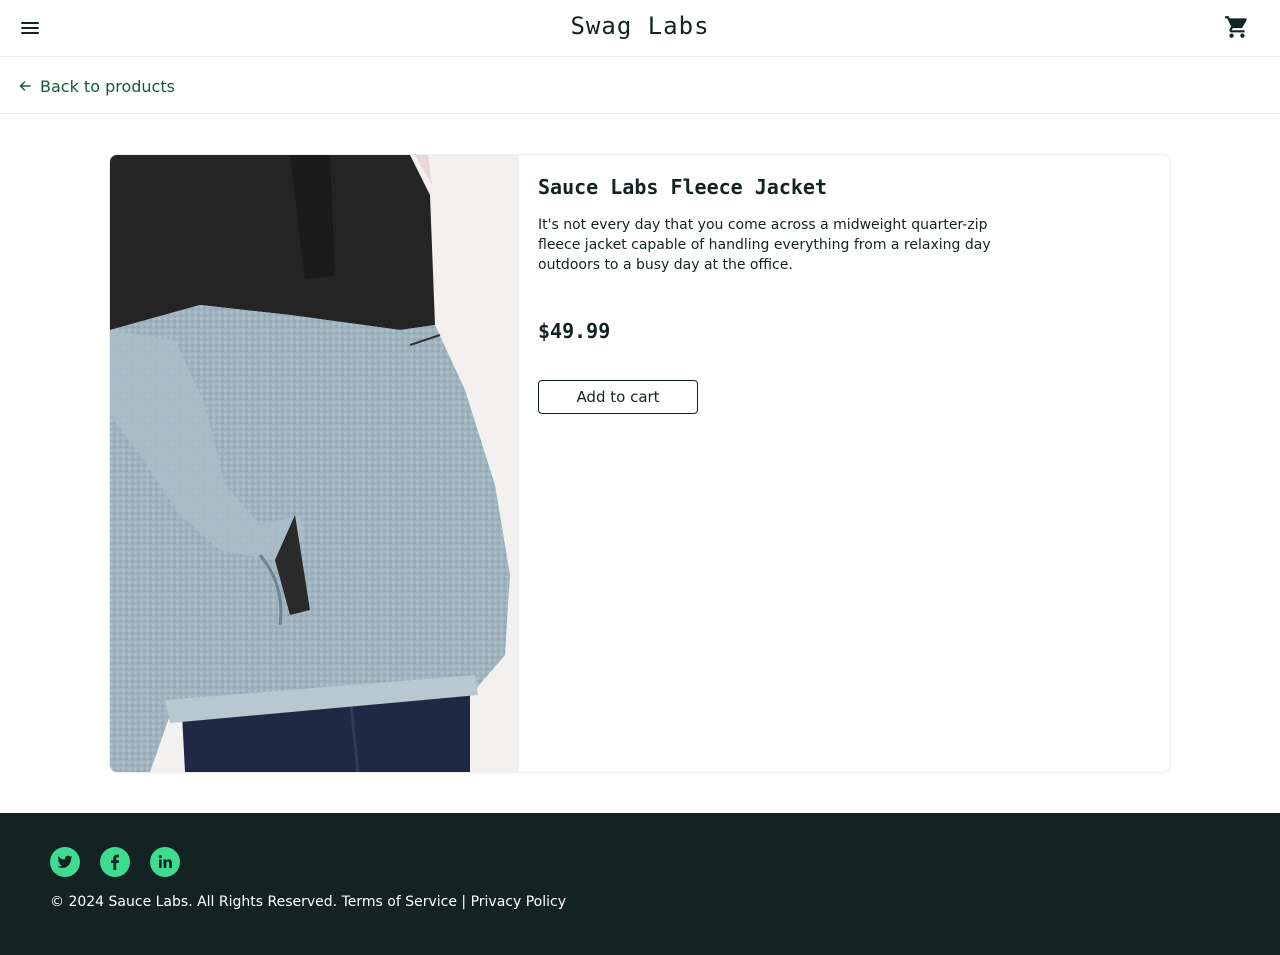 The width and height of the screenshot is (1280, 955). I want to click on copyright-text: © 2024 Sauce Labs. All Rights Reserved., so click(194, 902).